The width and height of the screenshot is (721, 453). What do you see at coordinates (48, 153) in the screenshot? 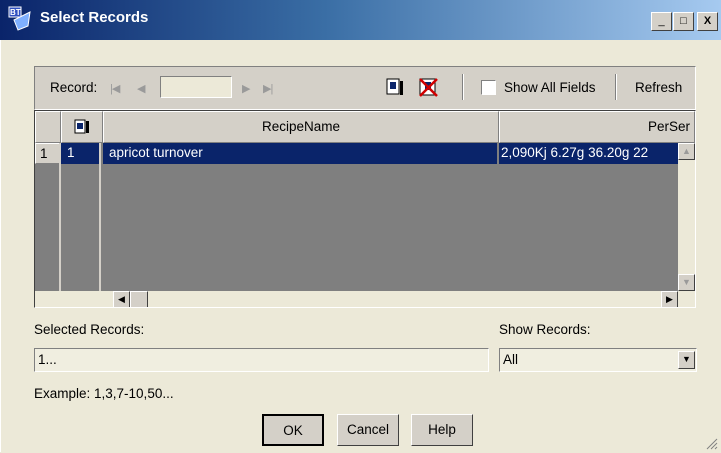
I see `row-index: 1` at bounding box center [48, 153].